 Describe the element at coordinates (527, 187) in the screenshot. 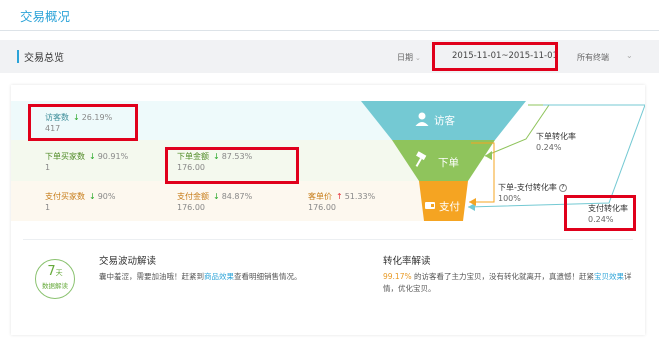

I see `order-to-pay-label: 下单-支付转化率` at that location.